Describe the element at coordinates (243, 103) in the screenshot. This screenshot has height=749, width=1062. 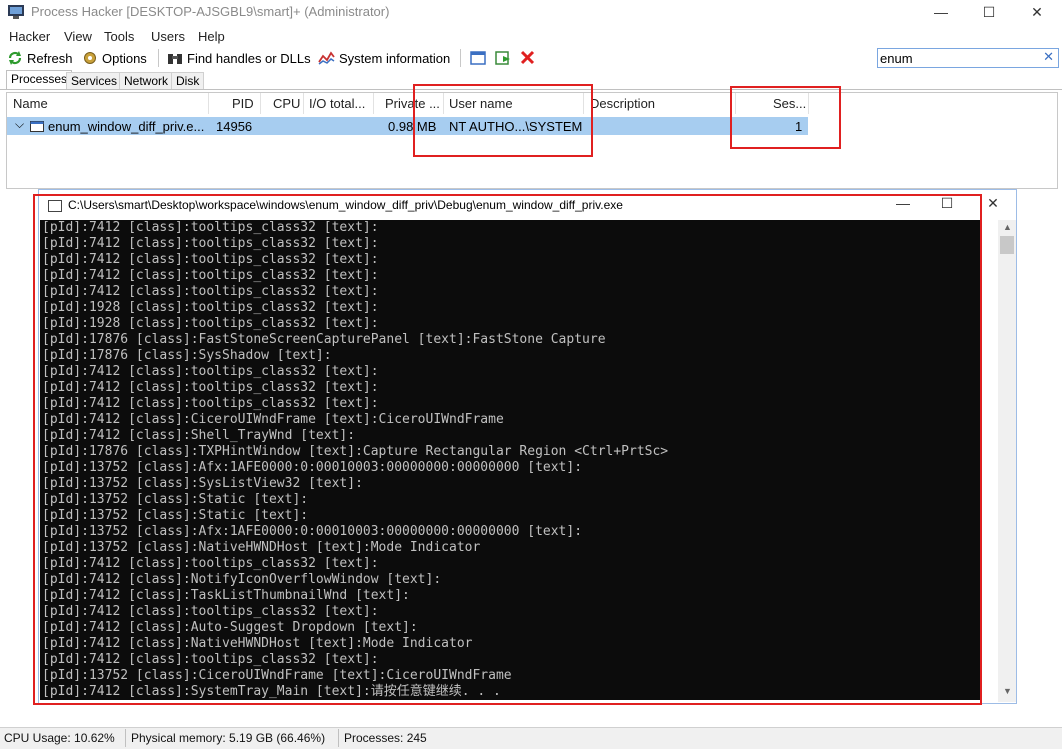
I see `column-pid: PID` at that location.